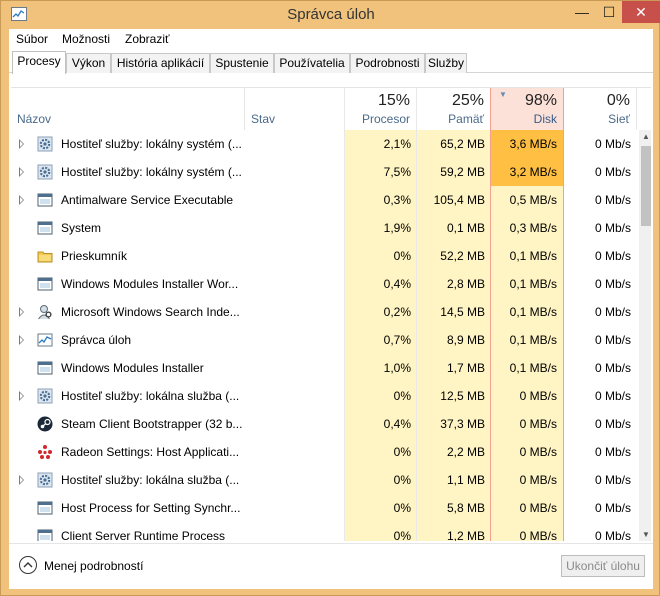 The image size is (660, 596). What do you see at coordinates (39, 62) in the screenshot?
I see `tab-processes: Procesy` at bounding box center [39, 62].